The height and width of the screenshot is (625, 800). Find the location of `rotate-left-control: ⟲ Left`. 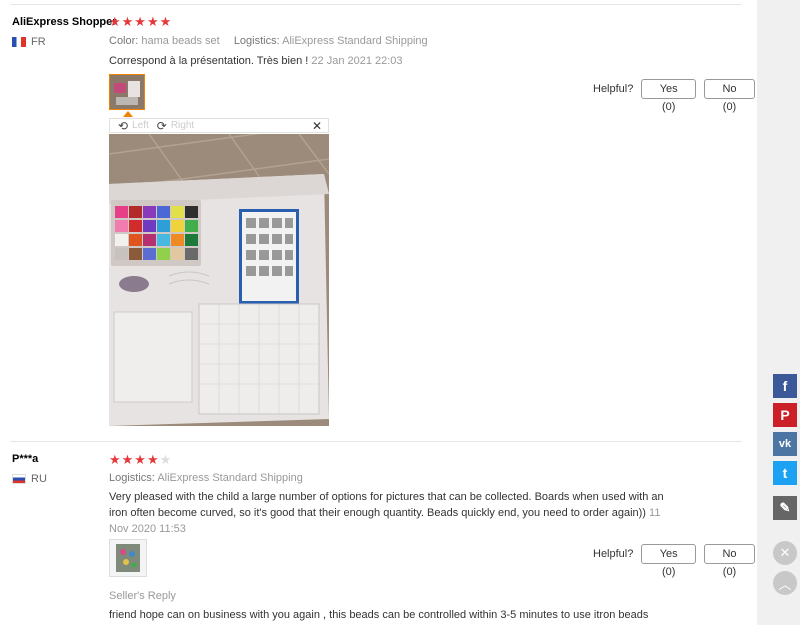

rotate-left-control: ⟲ Left is located at coordinates (133, 126).